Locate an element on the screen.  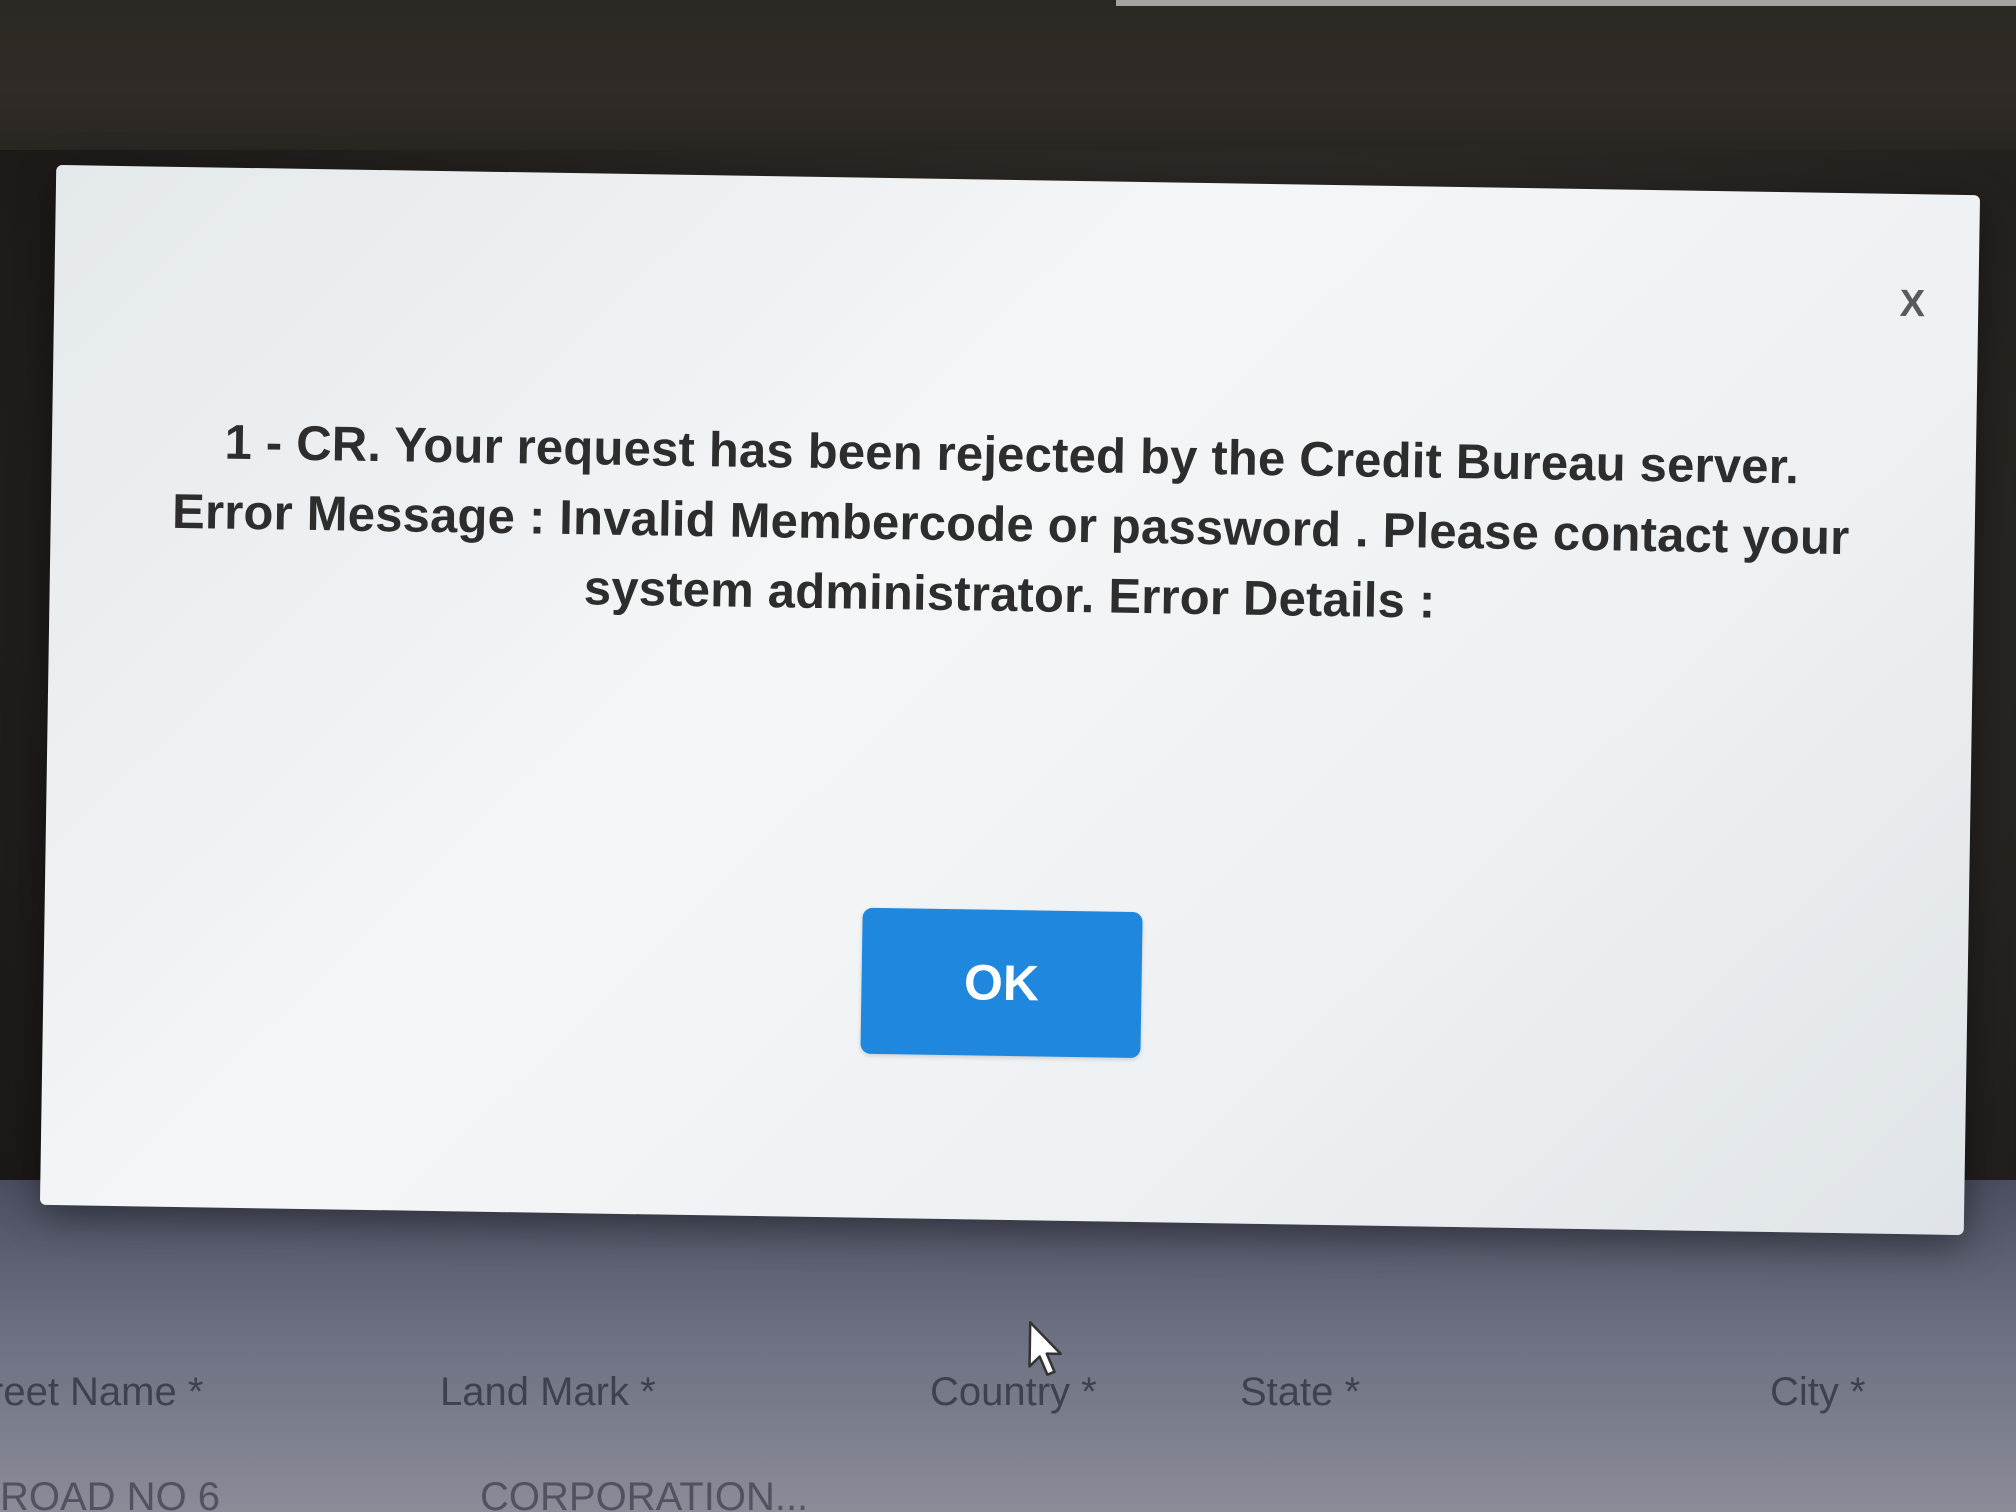
close-button: X is located at coordinates (1912, 304).